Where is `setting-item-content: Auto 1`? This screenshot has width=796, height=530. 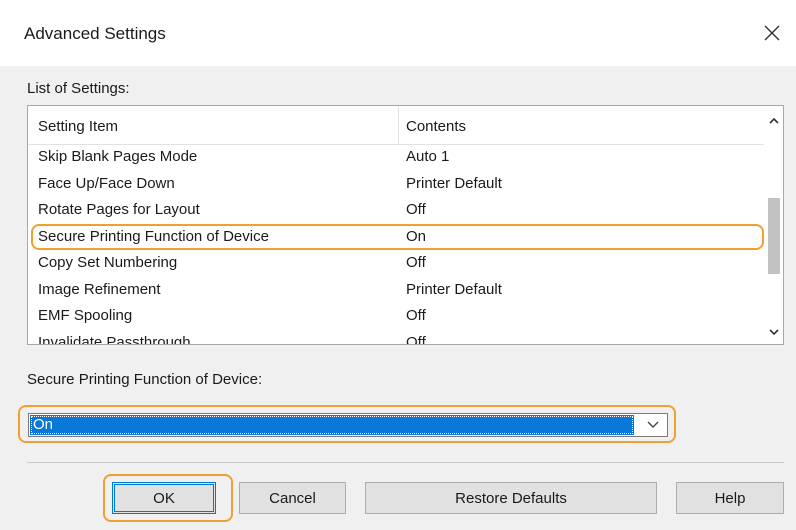
setting-item-content: Auto 1 is located at coordinates (428, 156).